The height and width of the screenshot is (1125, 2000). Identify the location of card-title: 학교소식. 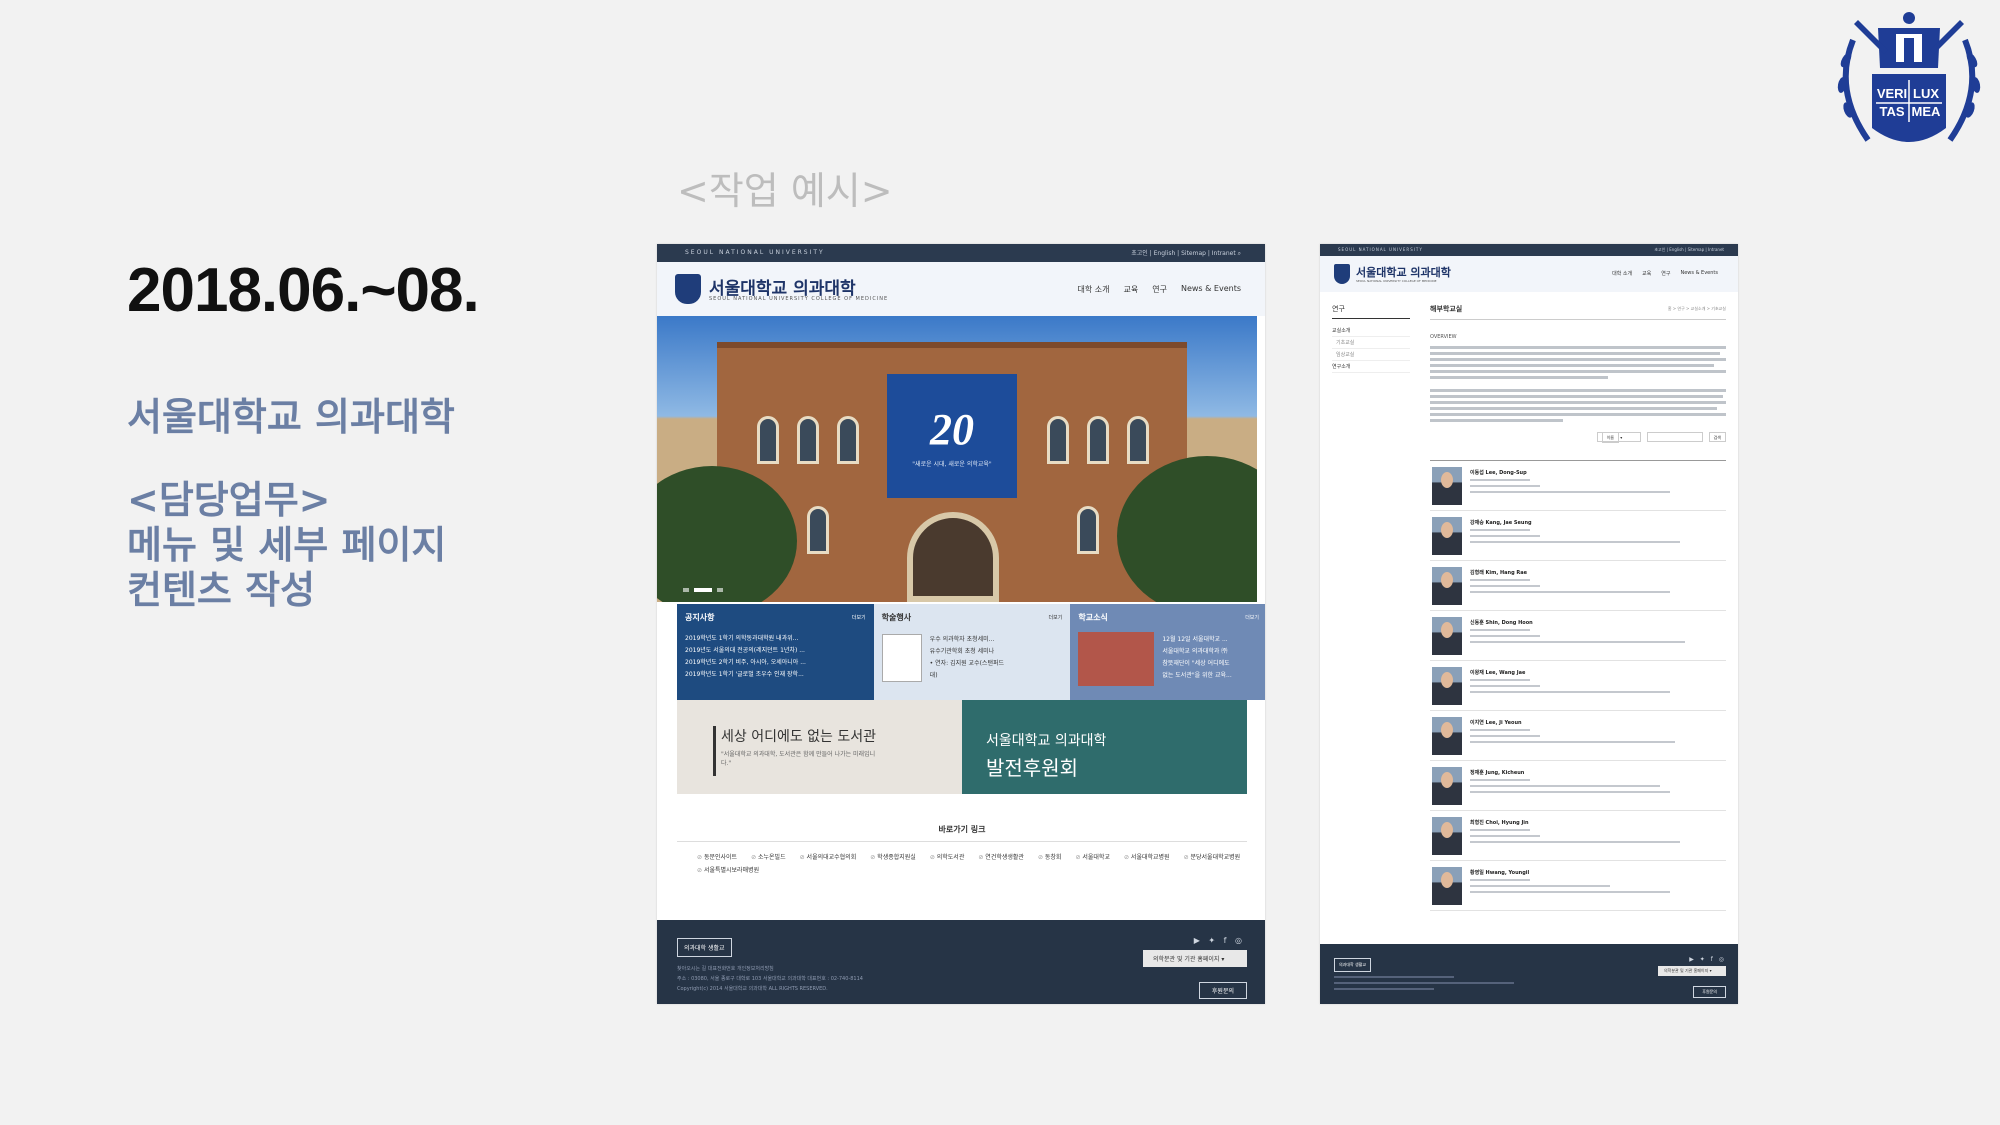
(1093, 617).